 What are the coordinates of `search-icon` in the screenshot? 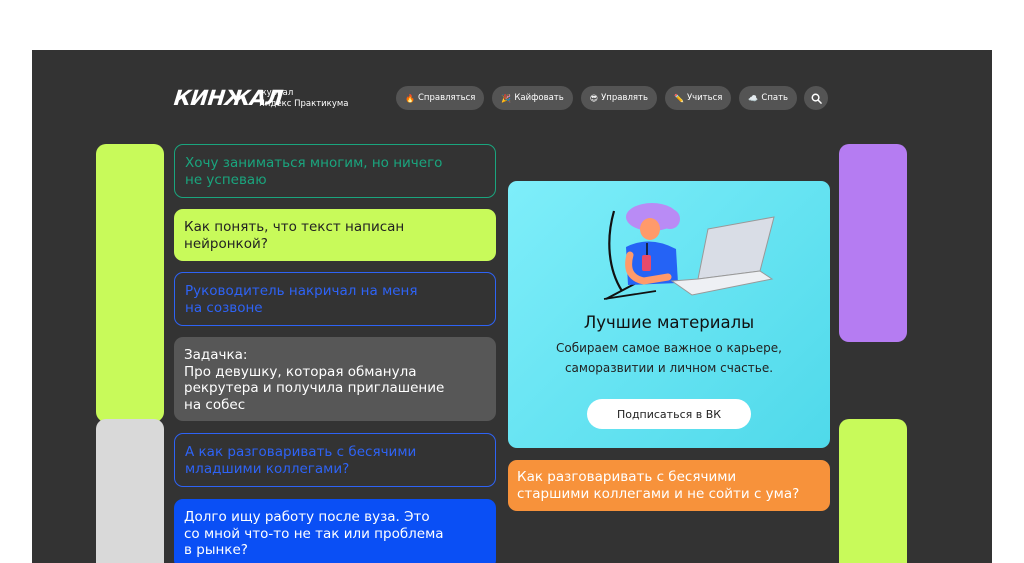 It's located at (816, 98).